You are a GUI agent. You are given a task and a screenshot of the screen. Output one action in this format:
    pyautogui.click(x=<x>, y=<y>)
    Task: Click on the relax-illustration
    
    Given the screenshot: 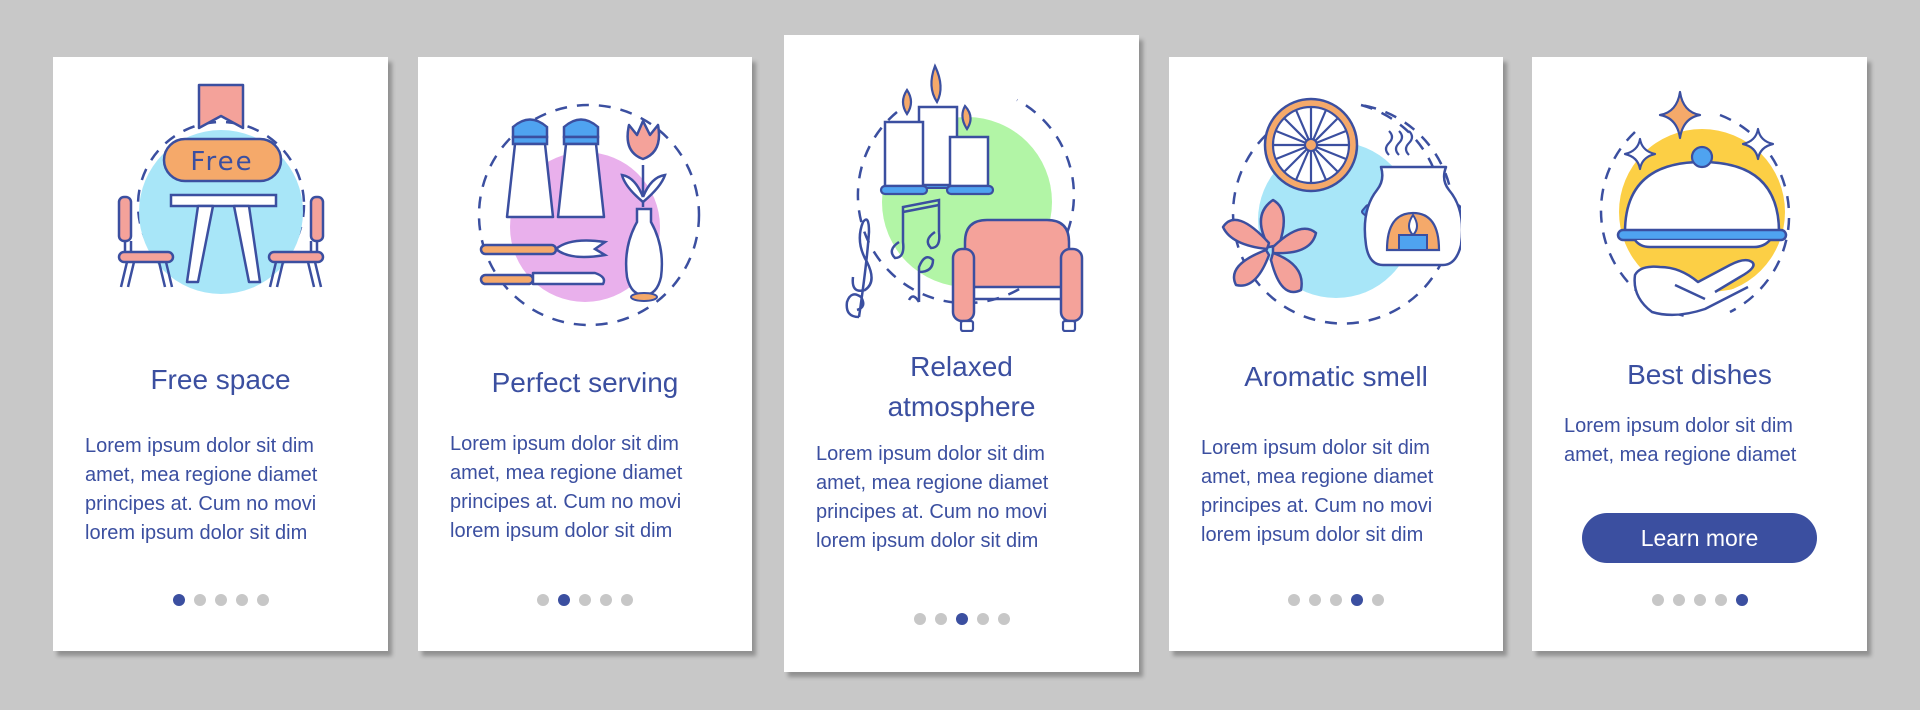 What is the action you would take?
    pyautogui.click(x=961, y=197)
    